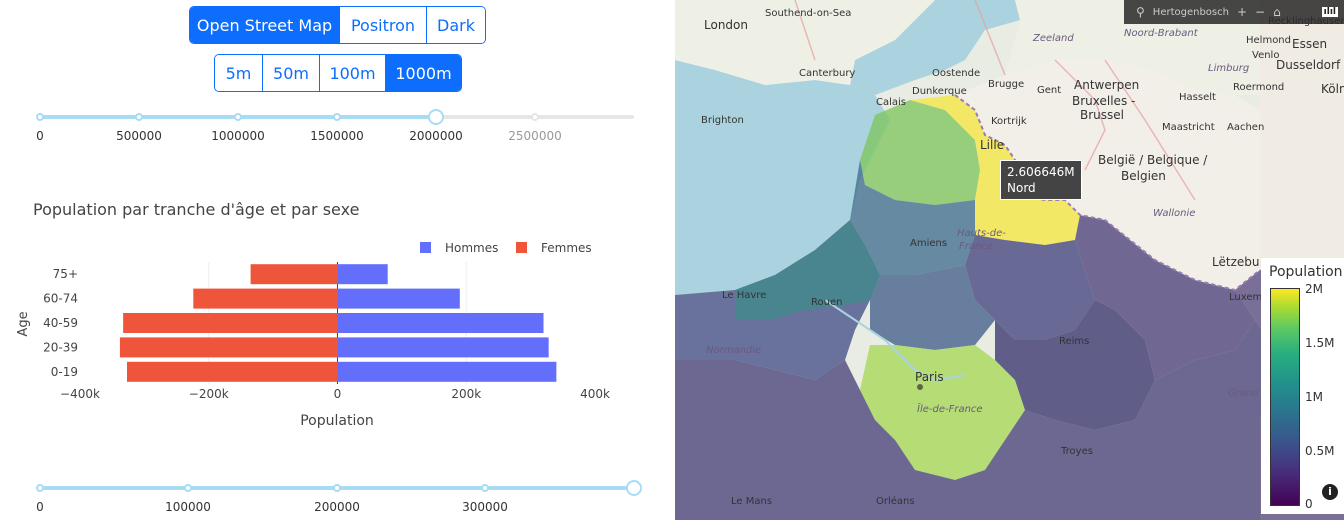 This screenshot has width=1344, height=520. What do you see at coordinates (188, 507) in the screenshot?
I see `slider-tick-label: 100000` at bounding box center [188, 507].